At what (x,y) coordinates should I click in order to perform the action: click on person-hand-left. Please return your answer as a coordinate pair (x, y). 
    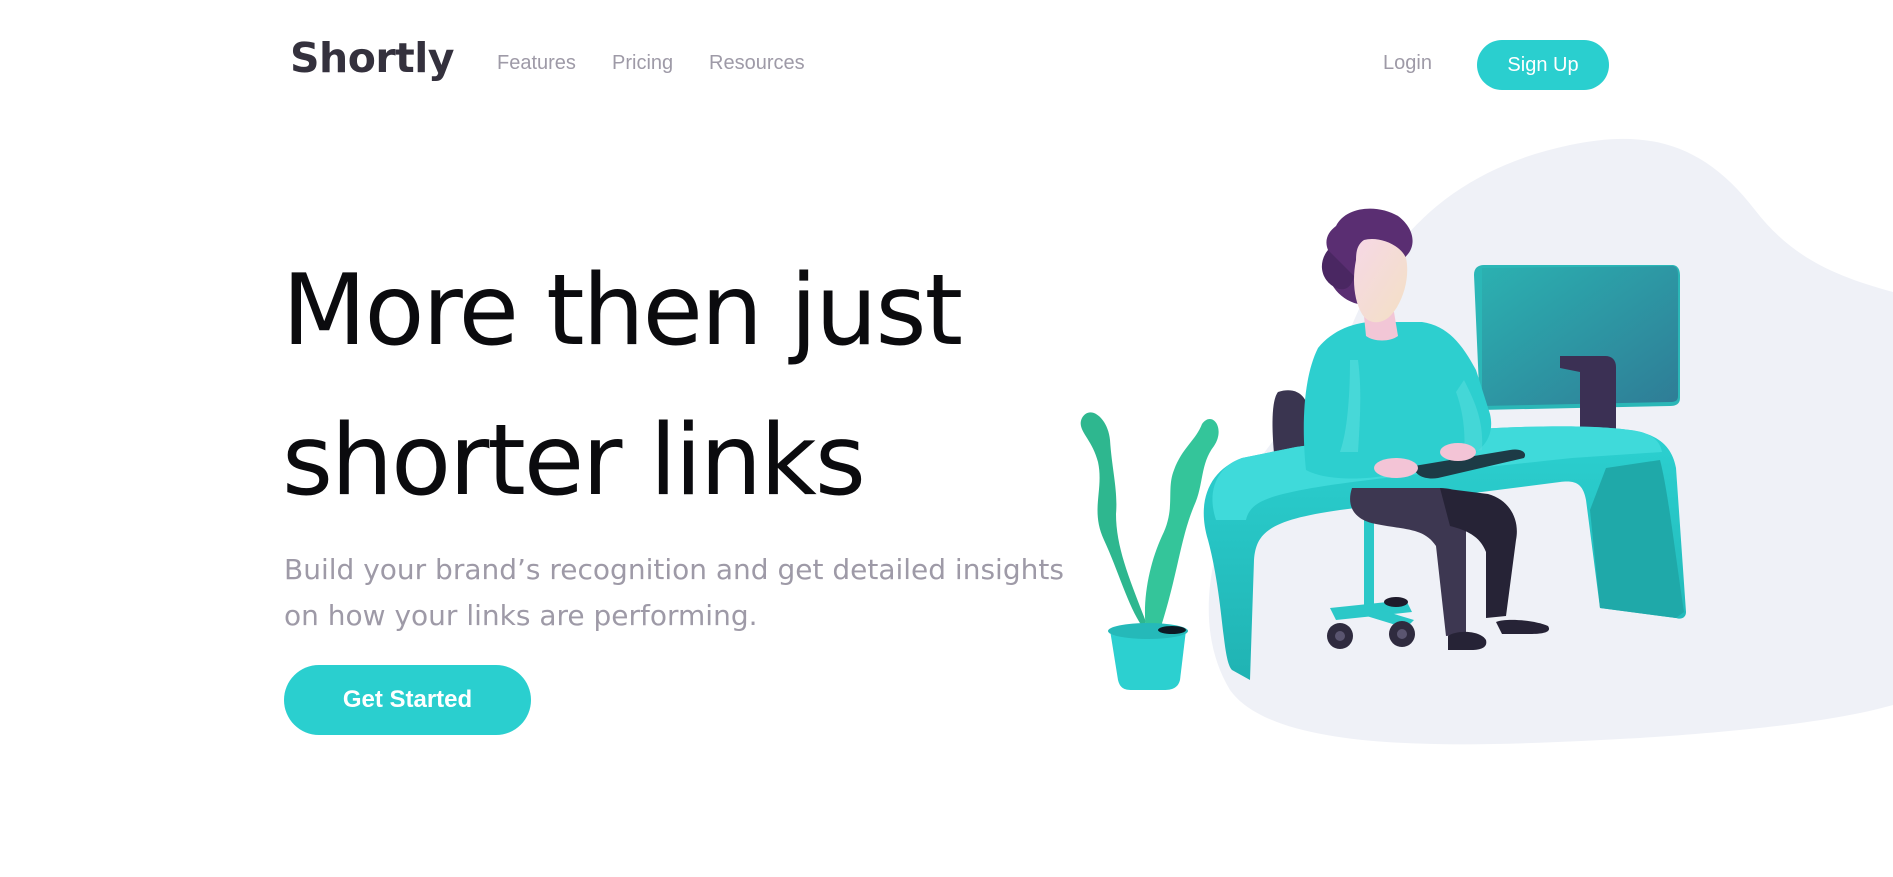
    Looking at the image, I should click on (1396, 468).